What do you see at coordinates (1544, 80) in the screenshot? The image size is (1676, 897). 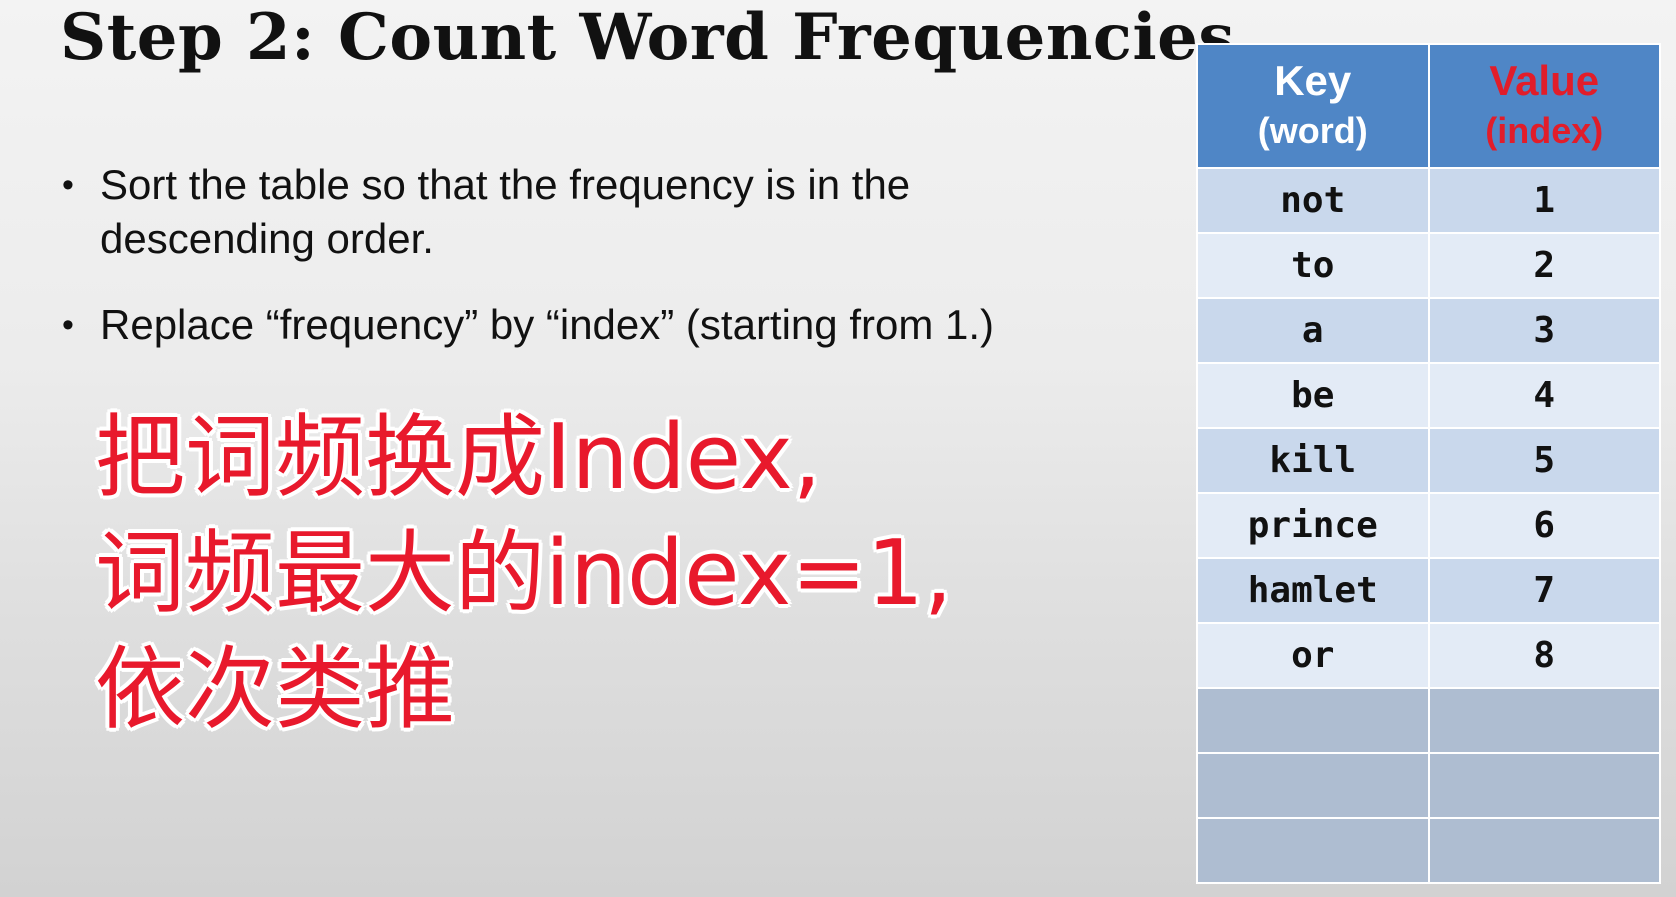 I see `value-header-label: Value` at bounding box center [1544, 80].